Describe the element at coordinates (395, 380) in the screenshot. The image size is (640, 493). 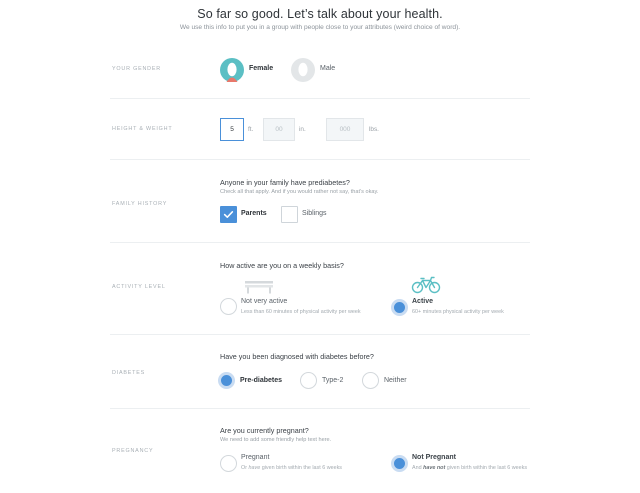
I see `diabetes-option-label: Neither` at that location.